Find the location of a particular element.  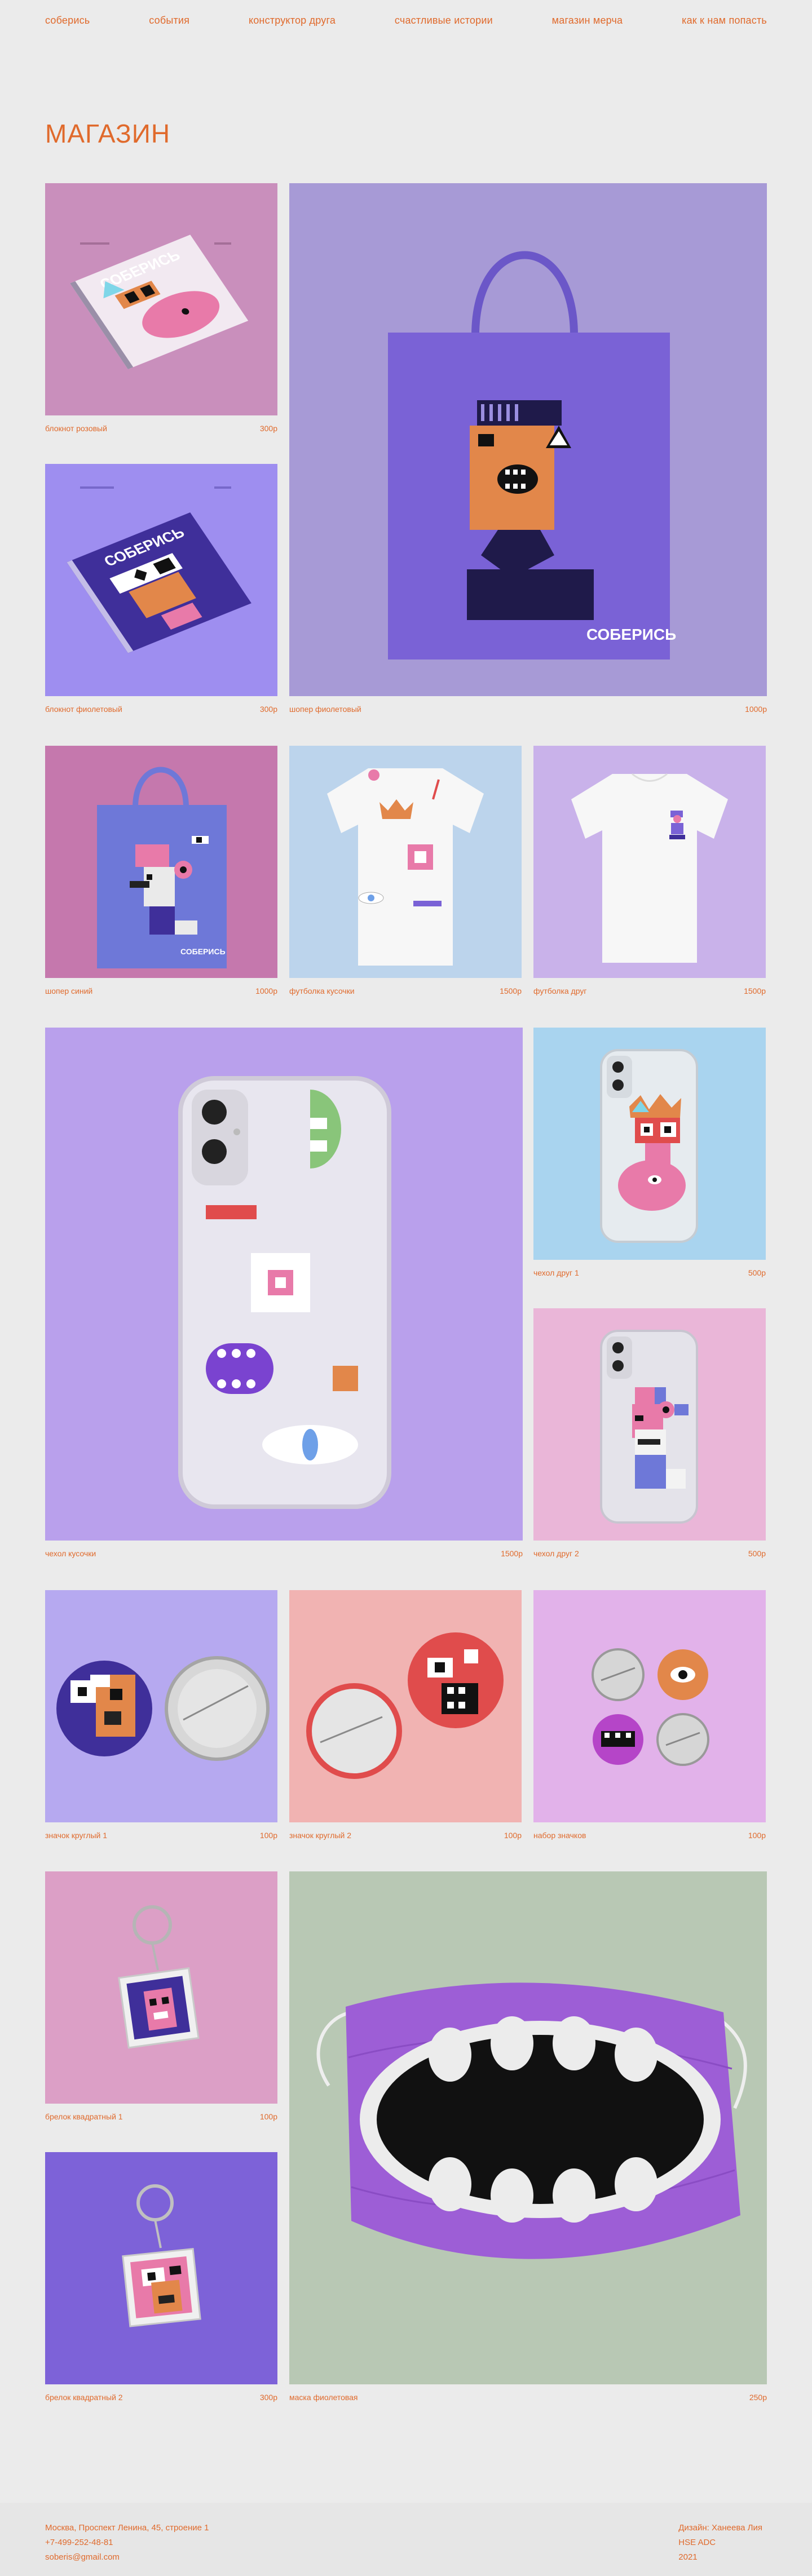

tshirt-friend-image is located at coordinates (649, 862).